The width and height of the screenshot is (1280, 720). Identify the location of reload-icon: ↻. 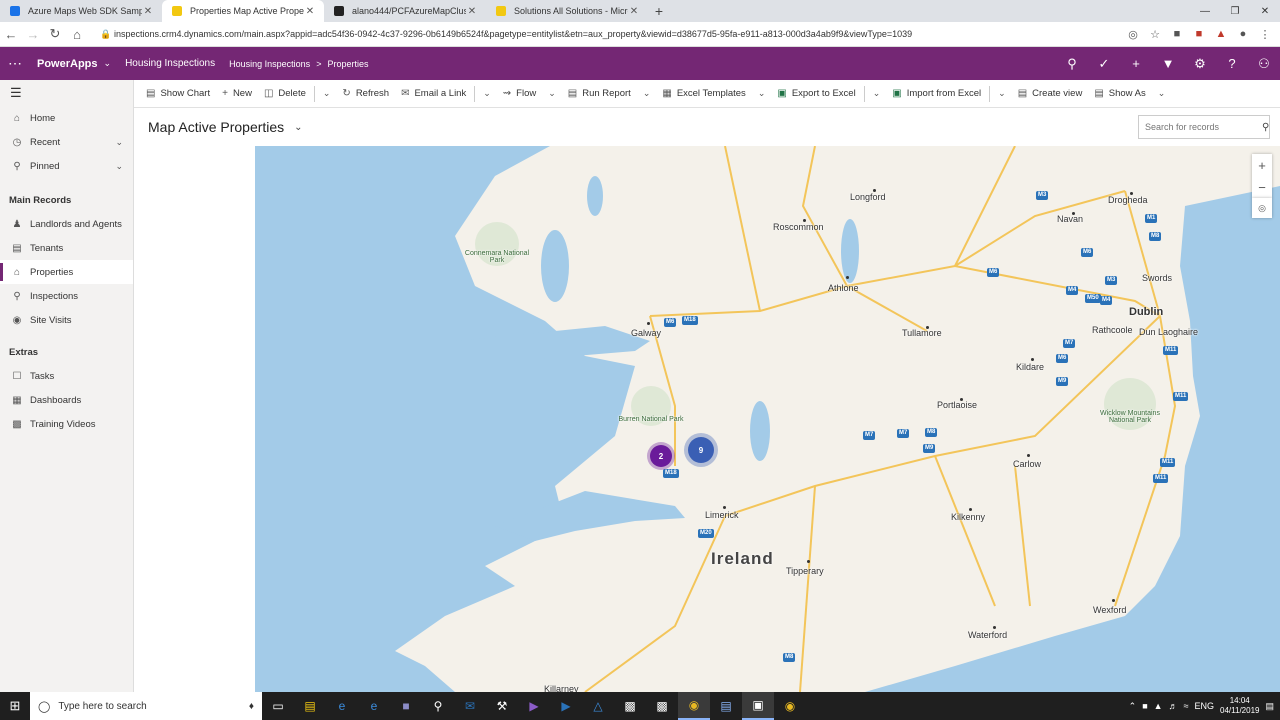
(55, 34).